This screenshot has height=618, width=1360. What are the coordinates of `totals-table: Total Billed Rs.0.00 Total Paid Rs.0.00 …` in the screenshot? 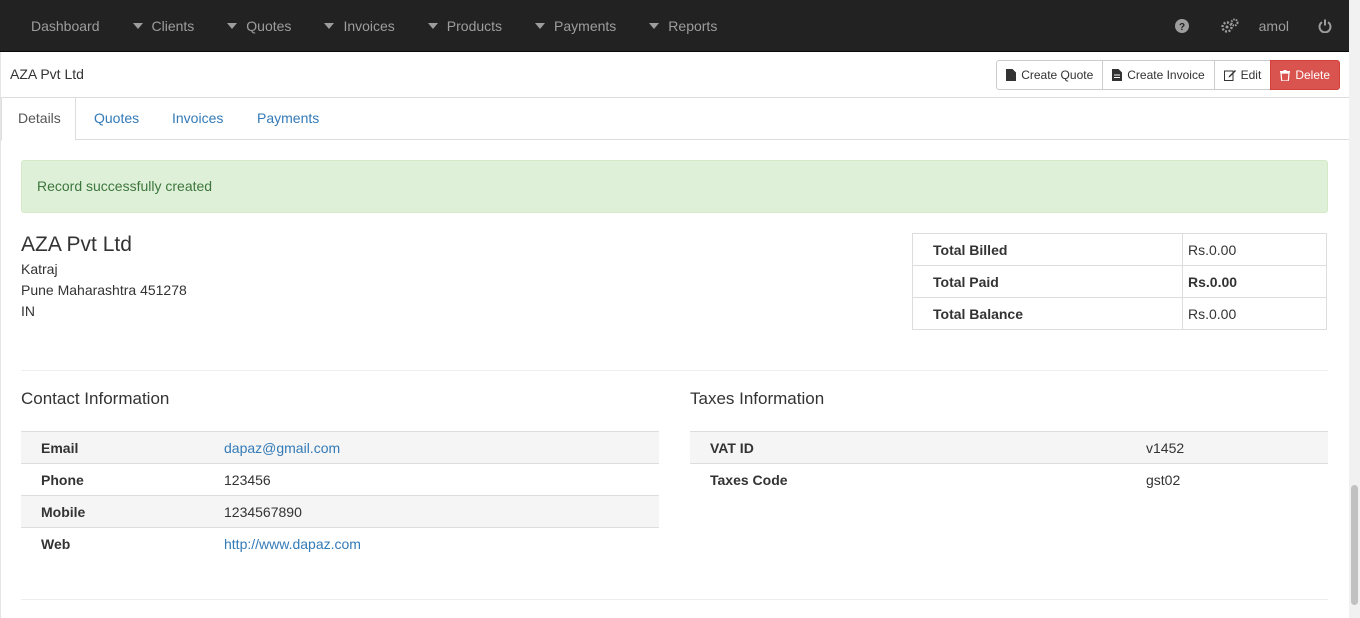 It's located at (1119, 281).